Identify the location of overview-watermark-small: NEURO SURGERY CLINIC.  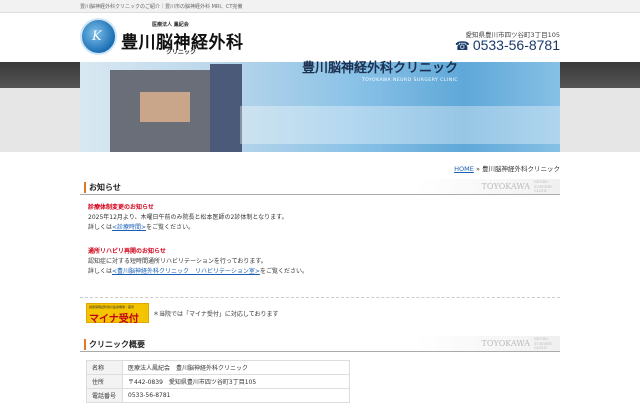
(543, 343).